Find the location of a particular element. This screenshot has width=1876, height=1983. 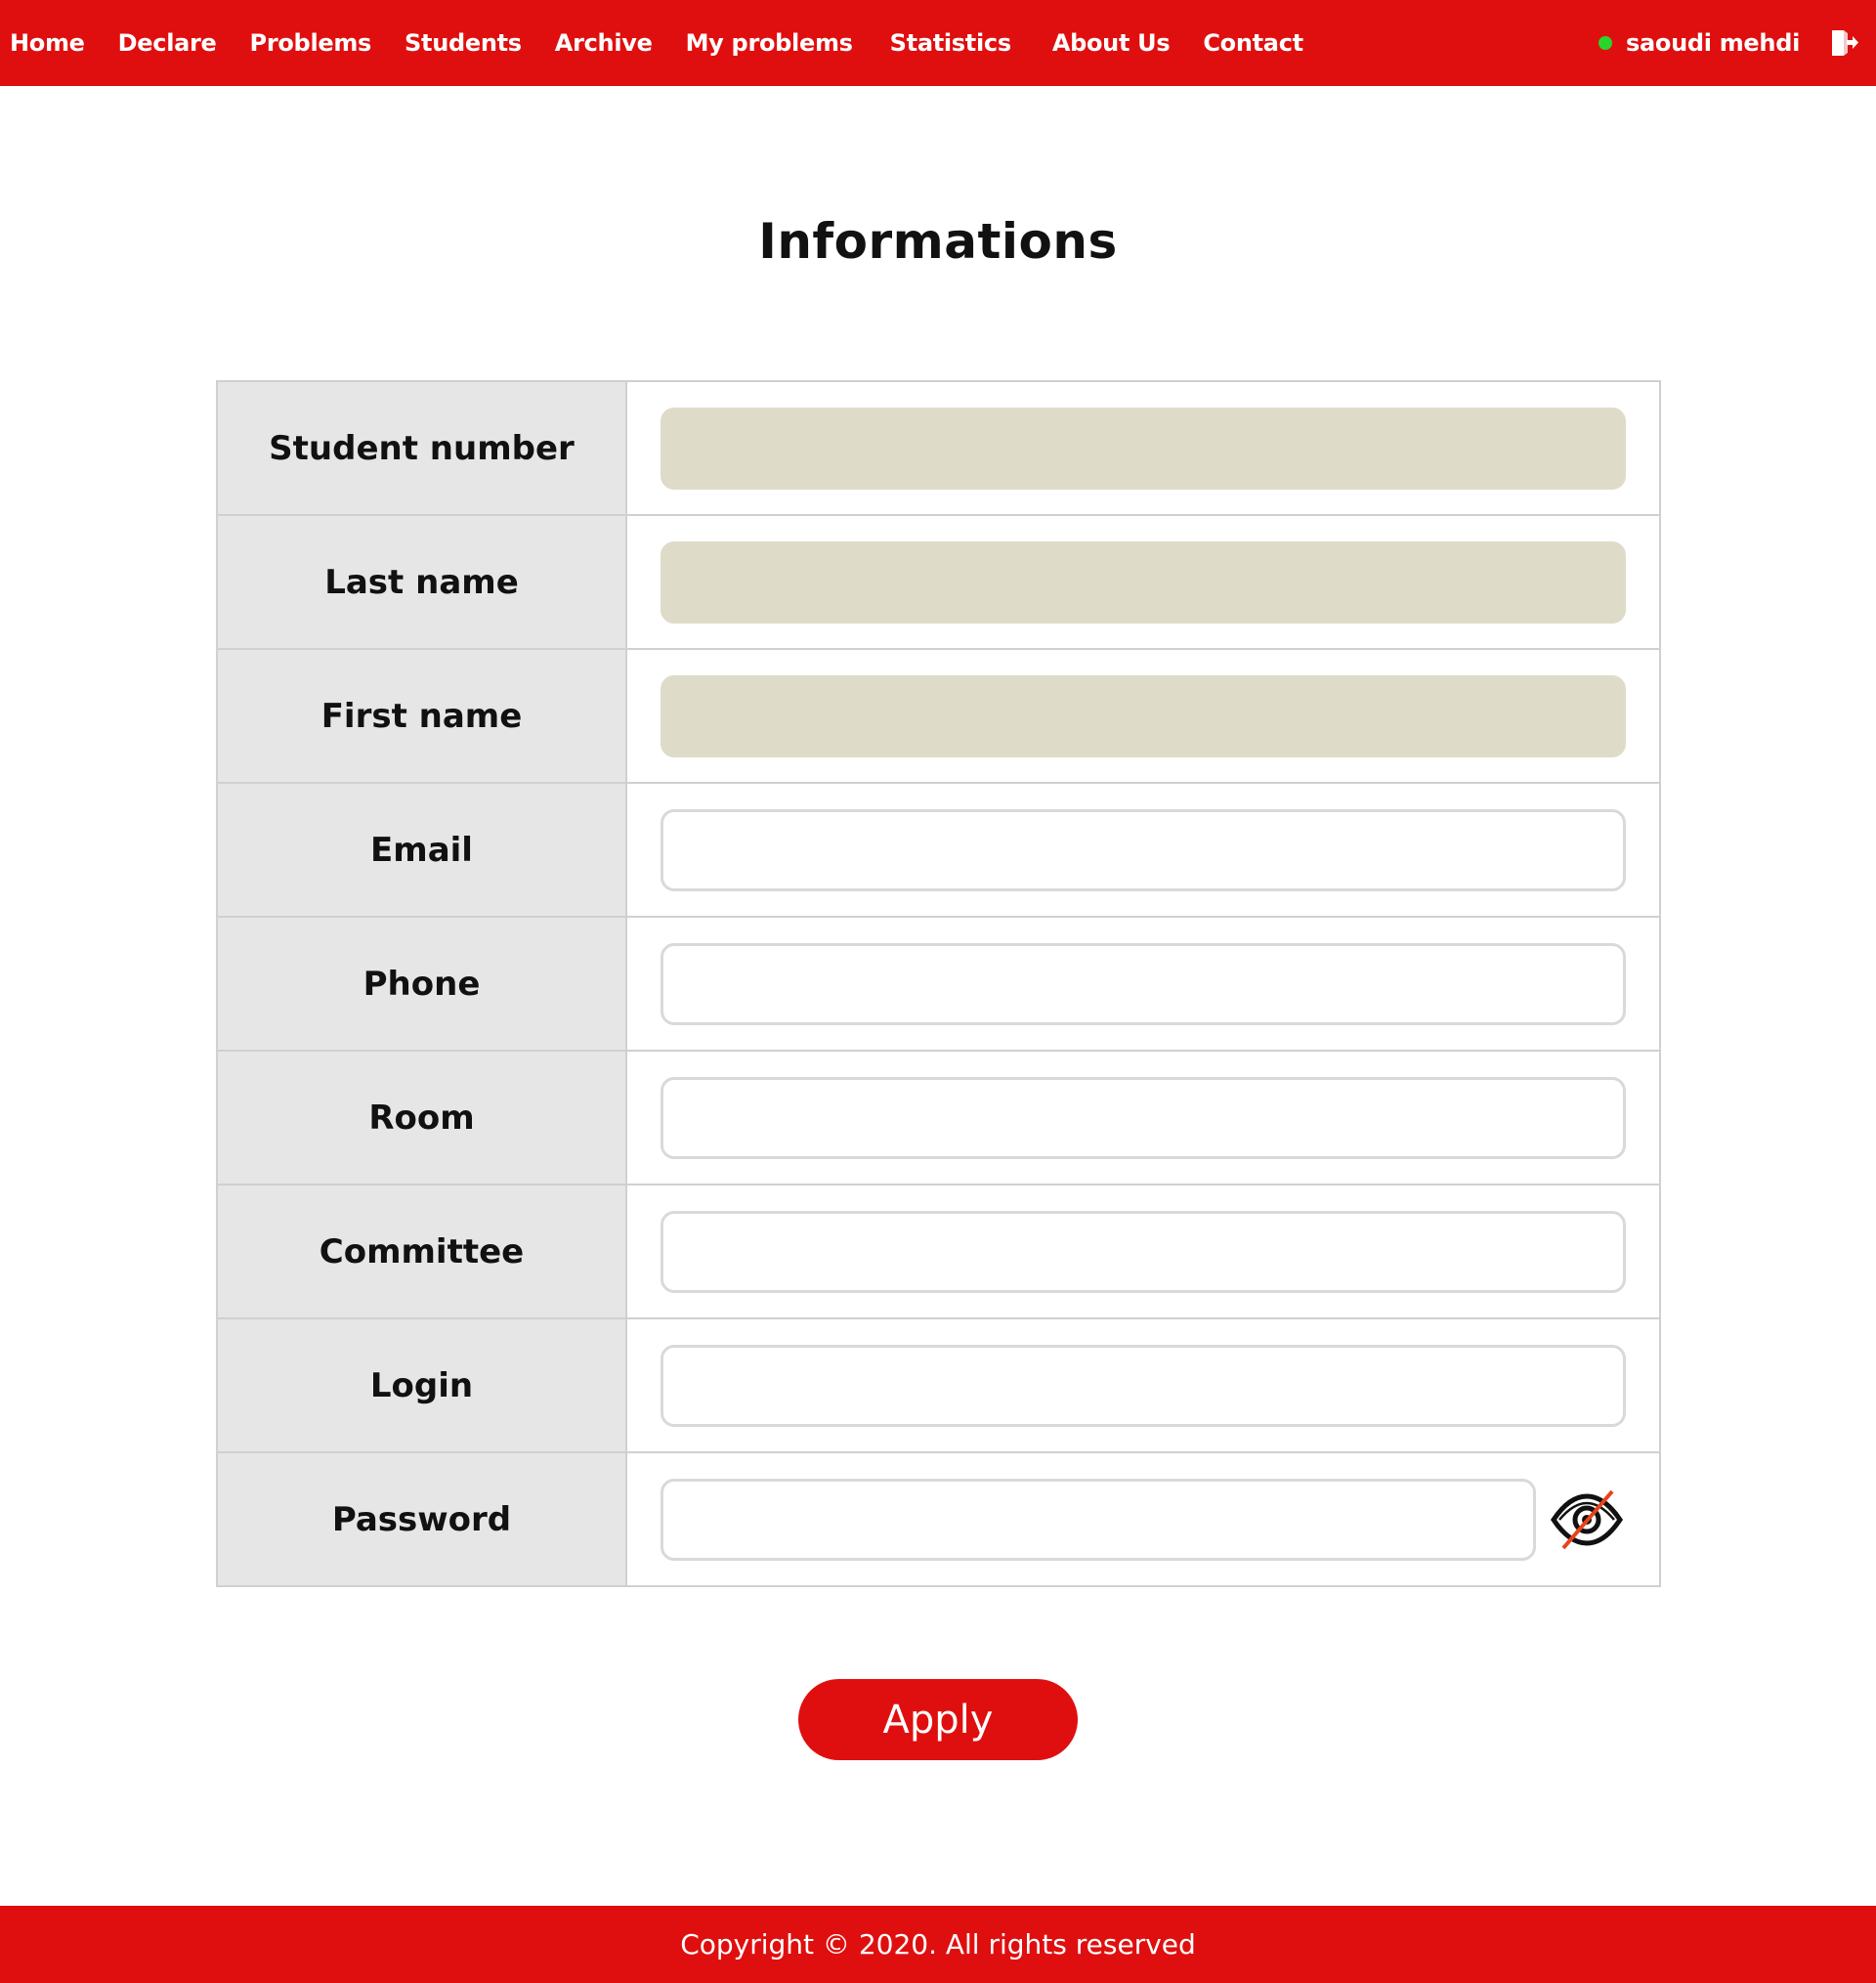

first-name-cell is located at coordinates (1143, 716).